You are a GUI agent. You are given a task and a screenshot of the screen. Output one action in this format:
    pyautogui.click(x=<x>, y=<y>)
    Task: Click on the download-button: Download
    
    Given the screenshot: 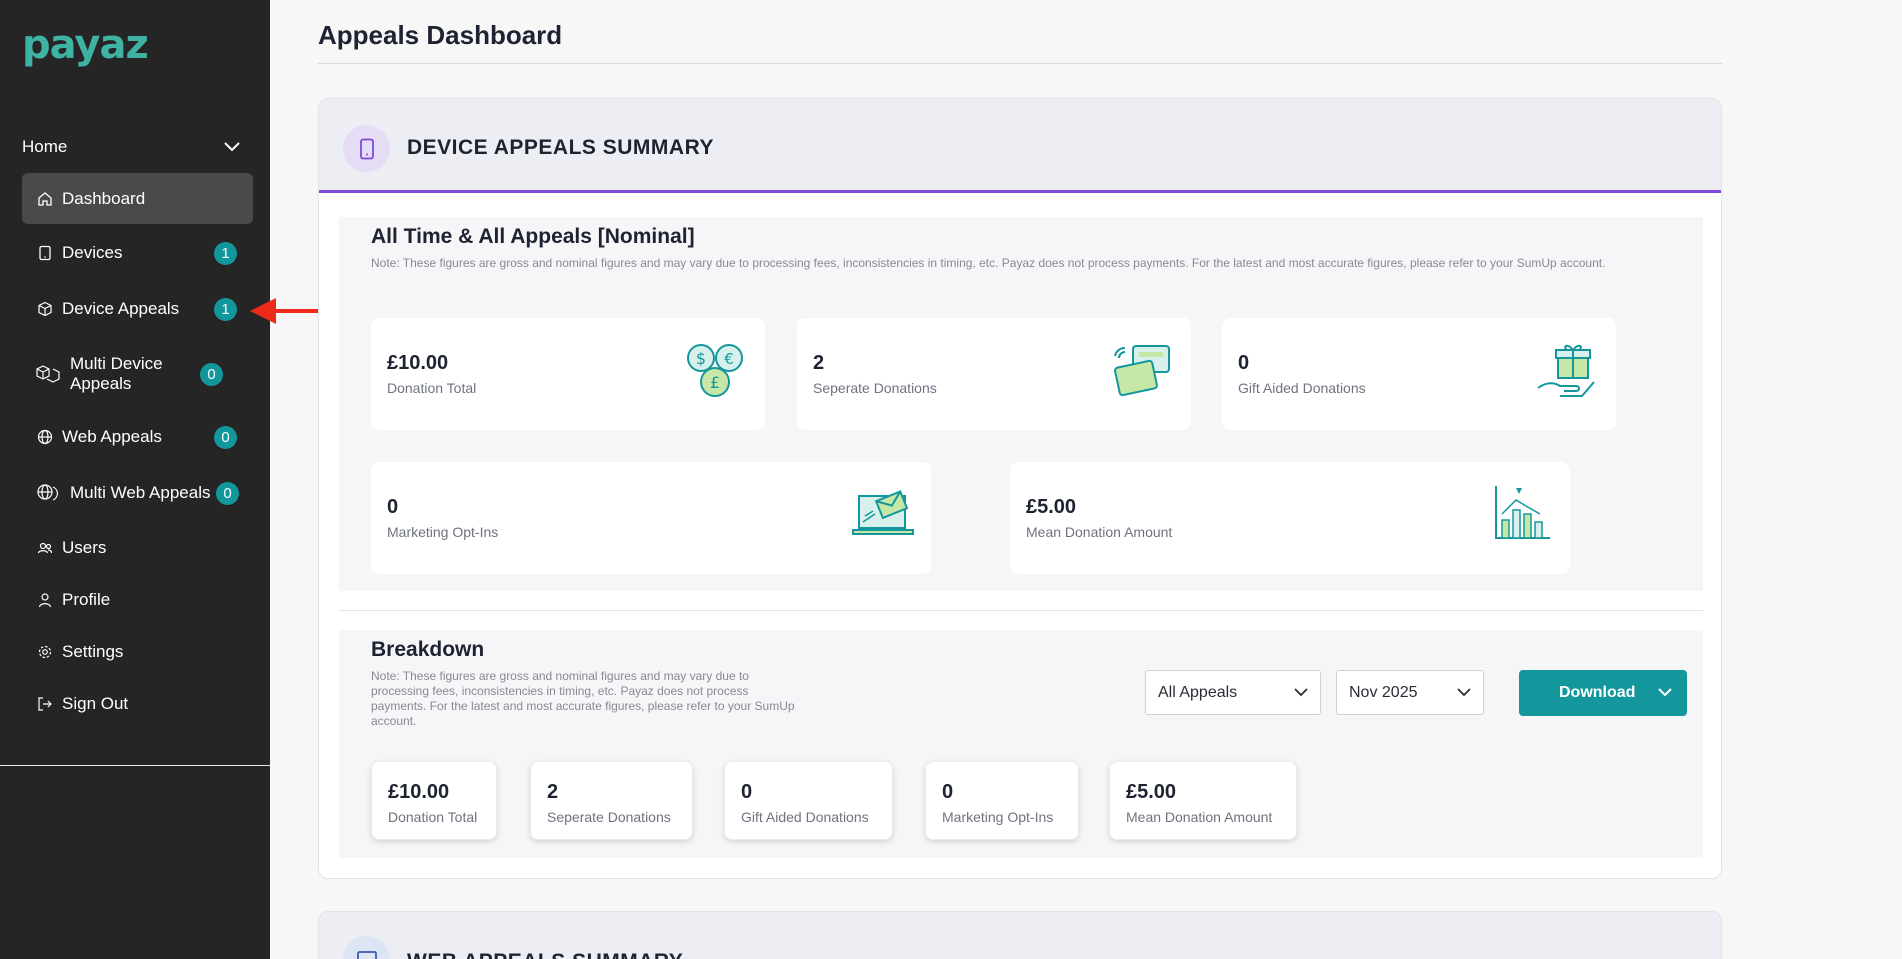 What is the action you would take?
    pyautogui.click(x=1603, y=693)
    